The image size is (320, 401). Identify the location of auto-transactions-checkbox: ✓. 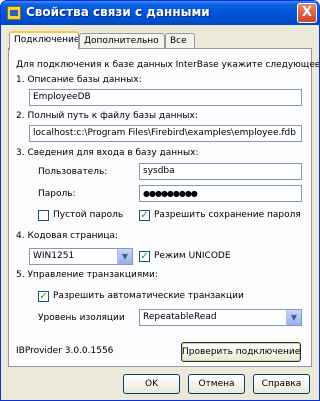
(43, 296).